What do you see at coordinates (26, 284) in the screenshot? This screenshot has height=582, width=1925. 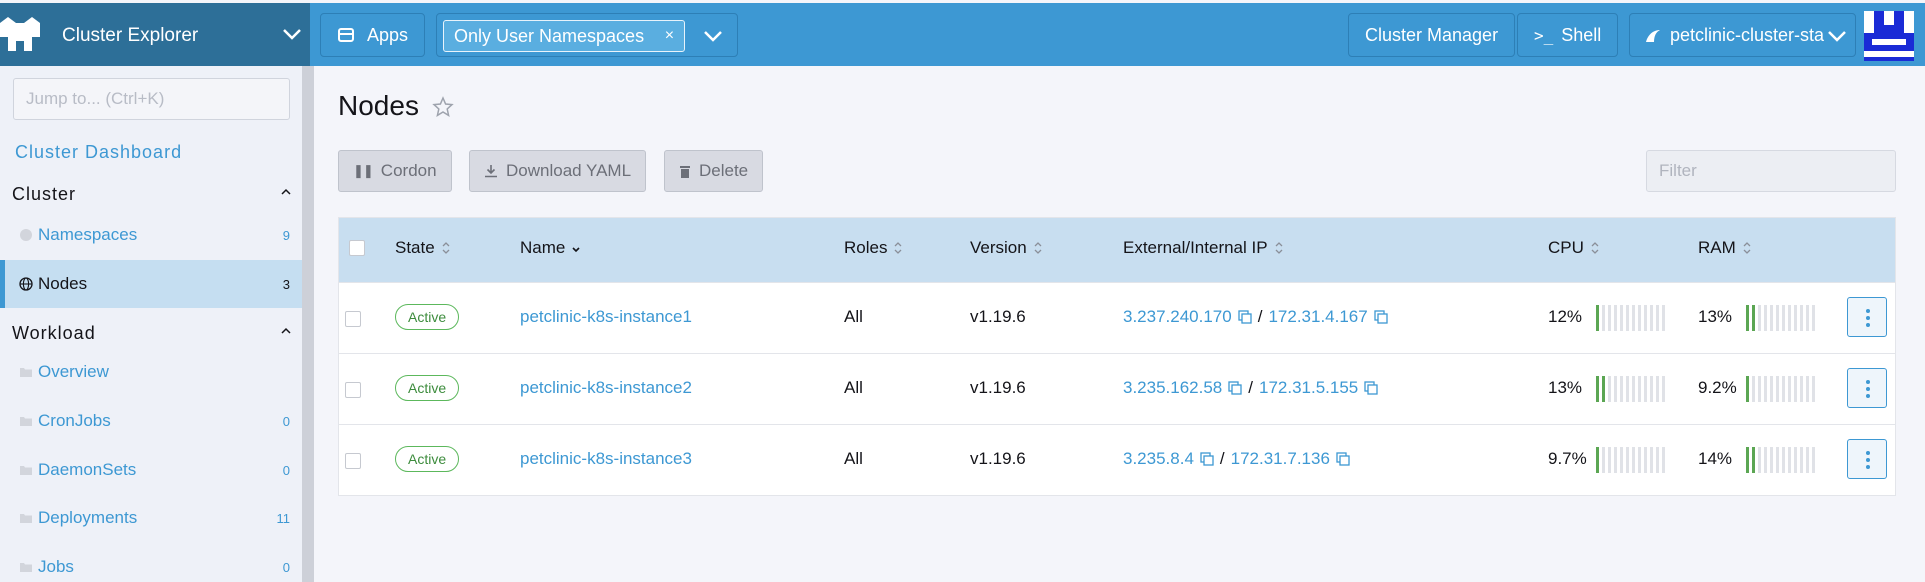 I see `globe-icon` at bounding box center [26, 284].